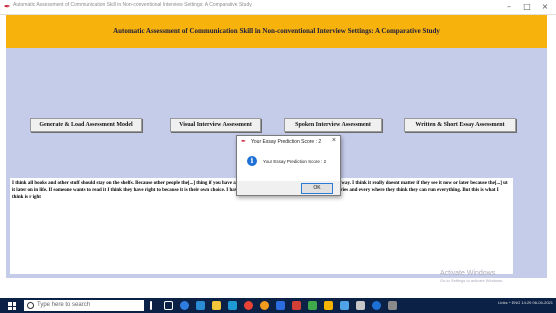 The height and width of the screenshot is (313, 556). What do you see at coordinates (334, 140) in the screenshot?
I see `dialog-close-button: ×` at bounding box center [334, 140].